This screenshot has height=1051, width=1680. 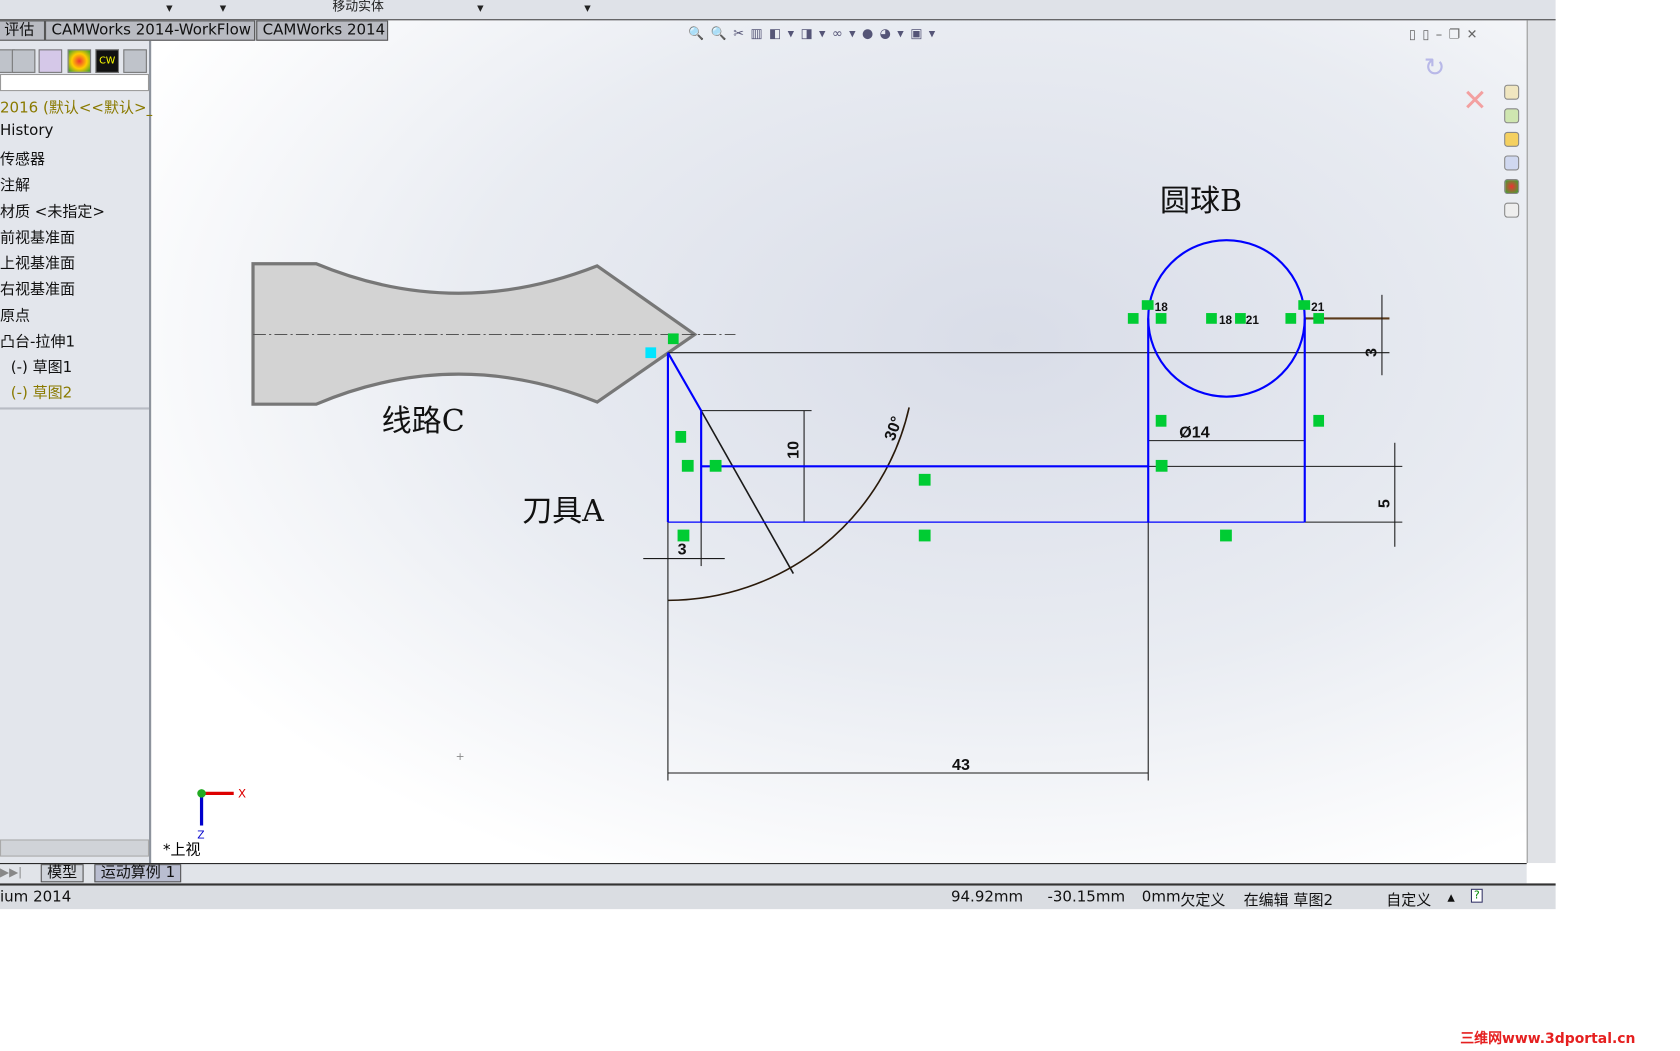 What do you see at coordinates (150, 30) in the screenshot?
I see `tab-camworks-workflow: CAMWorks 2014-WorkFlow` at bounding box center [150, 30].